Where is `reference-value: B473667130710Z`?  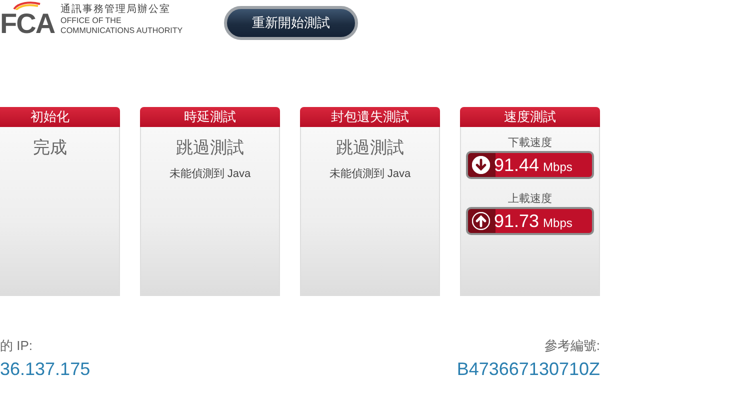 reference-value: B473667130710Z is located at coordinates (528, 369).